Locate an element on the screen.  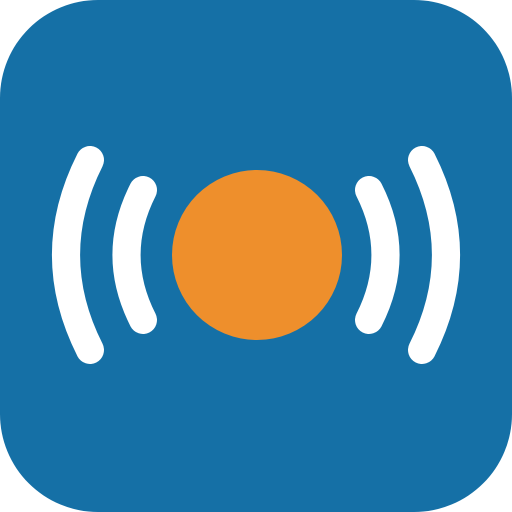
broadcast-center-dot-icon is located at coordinates (257, 255).